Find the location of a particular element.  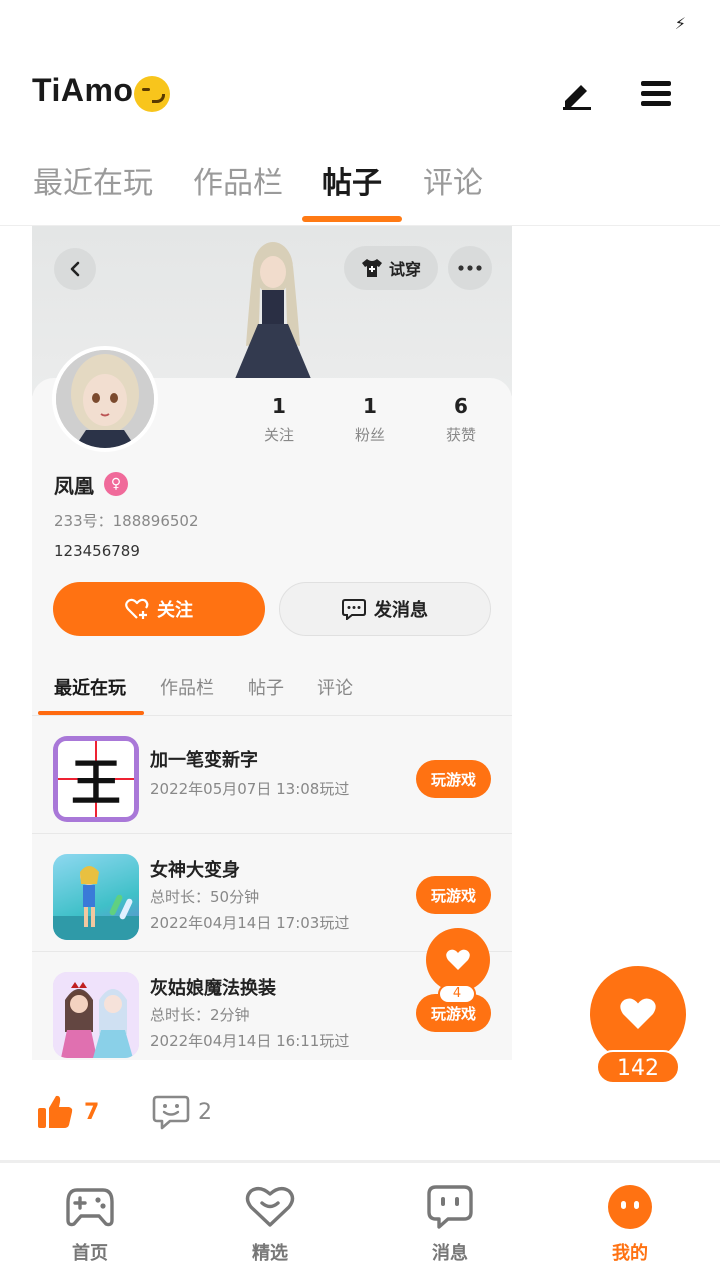

inner-profile-tabs: 最近在玩 作品栏 帖子 评论 is located at coordinates (272, 688).